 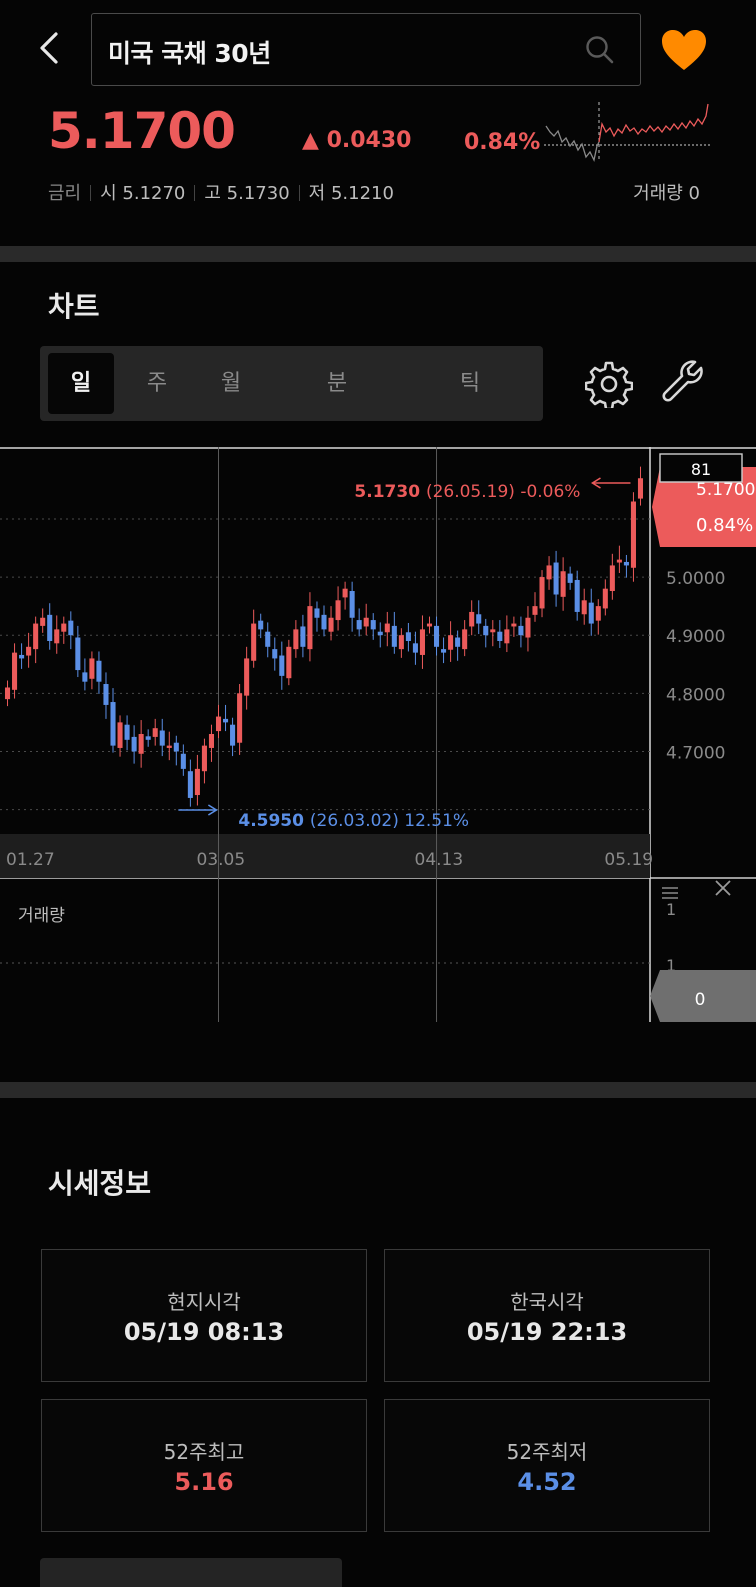 What do you see at coordinates (204, 1315) in the screenshot?
I see `card-local-time: 현지시각 05/19 08:13` at bounding box center [204, 1315].